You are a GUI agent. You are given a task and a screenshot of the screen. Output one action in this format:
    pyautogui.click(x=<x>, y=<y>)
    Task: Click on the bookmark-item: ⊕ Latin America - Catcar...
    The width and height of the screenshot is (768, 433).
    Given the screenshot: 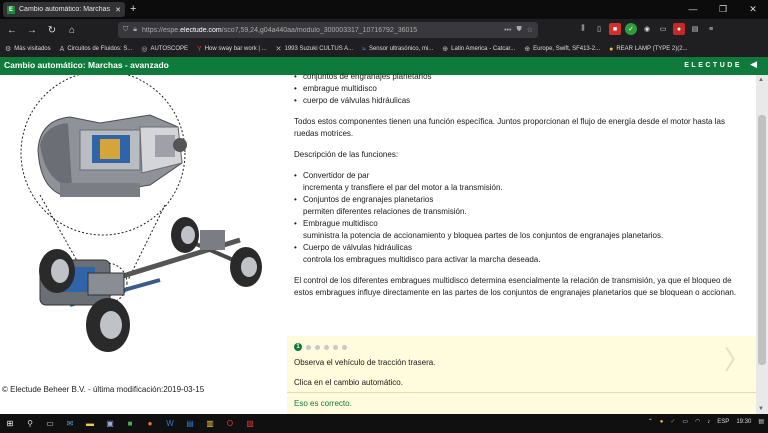 What is the action you would take?
    pyautogui.click(x=478, y=49)
    